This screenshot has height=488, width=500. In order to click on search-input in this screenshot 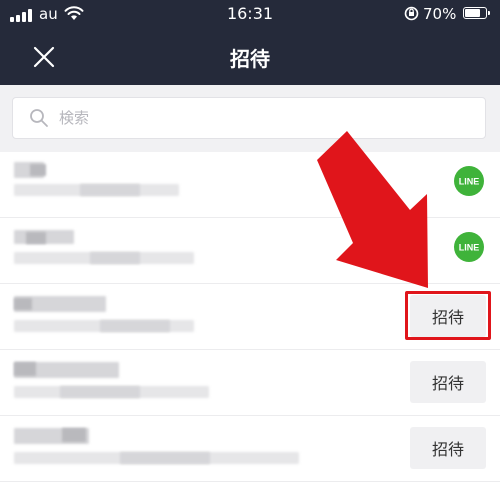, I will do `click(264, 118)`.